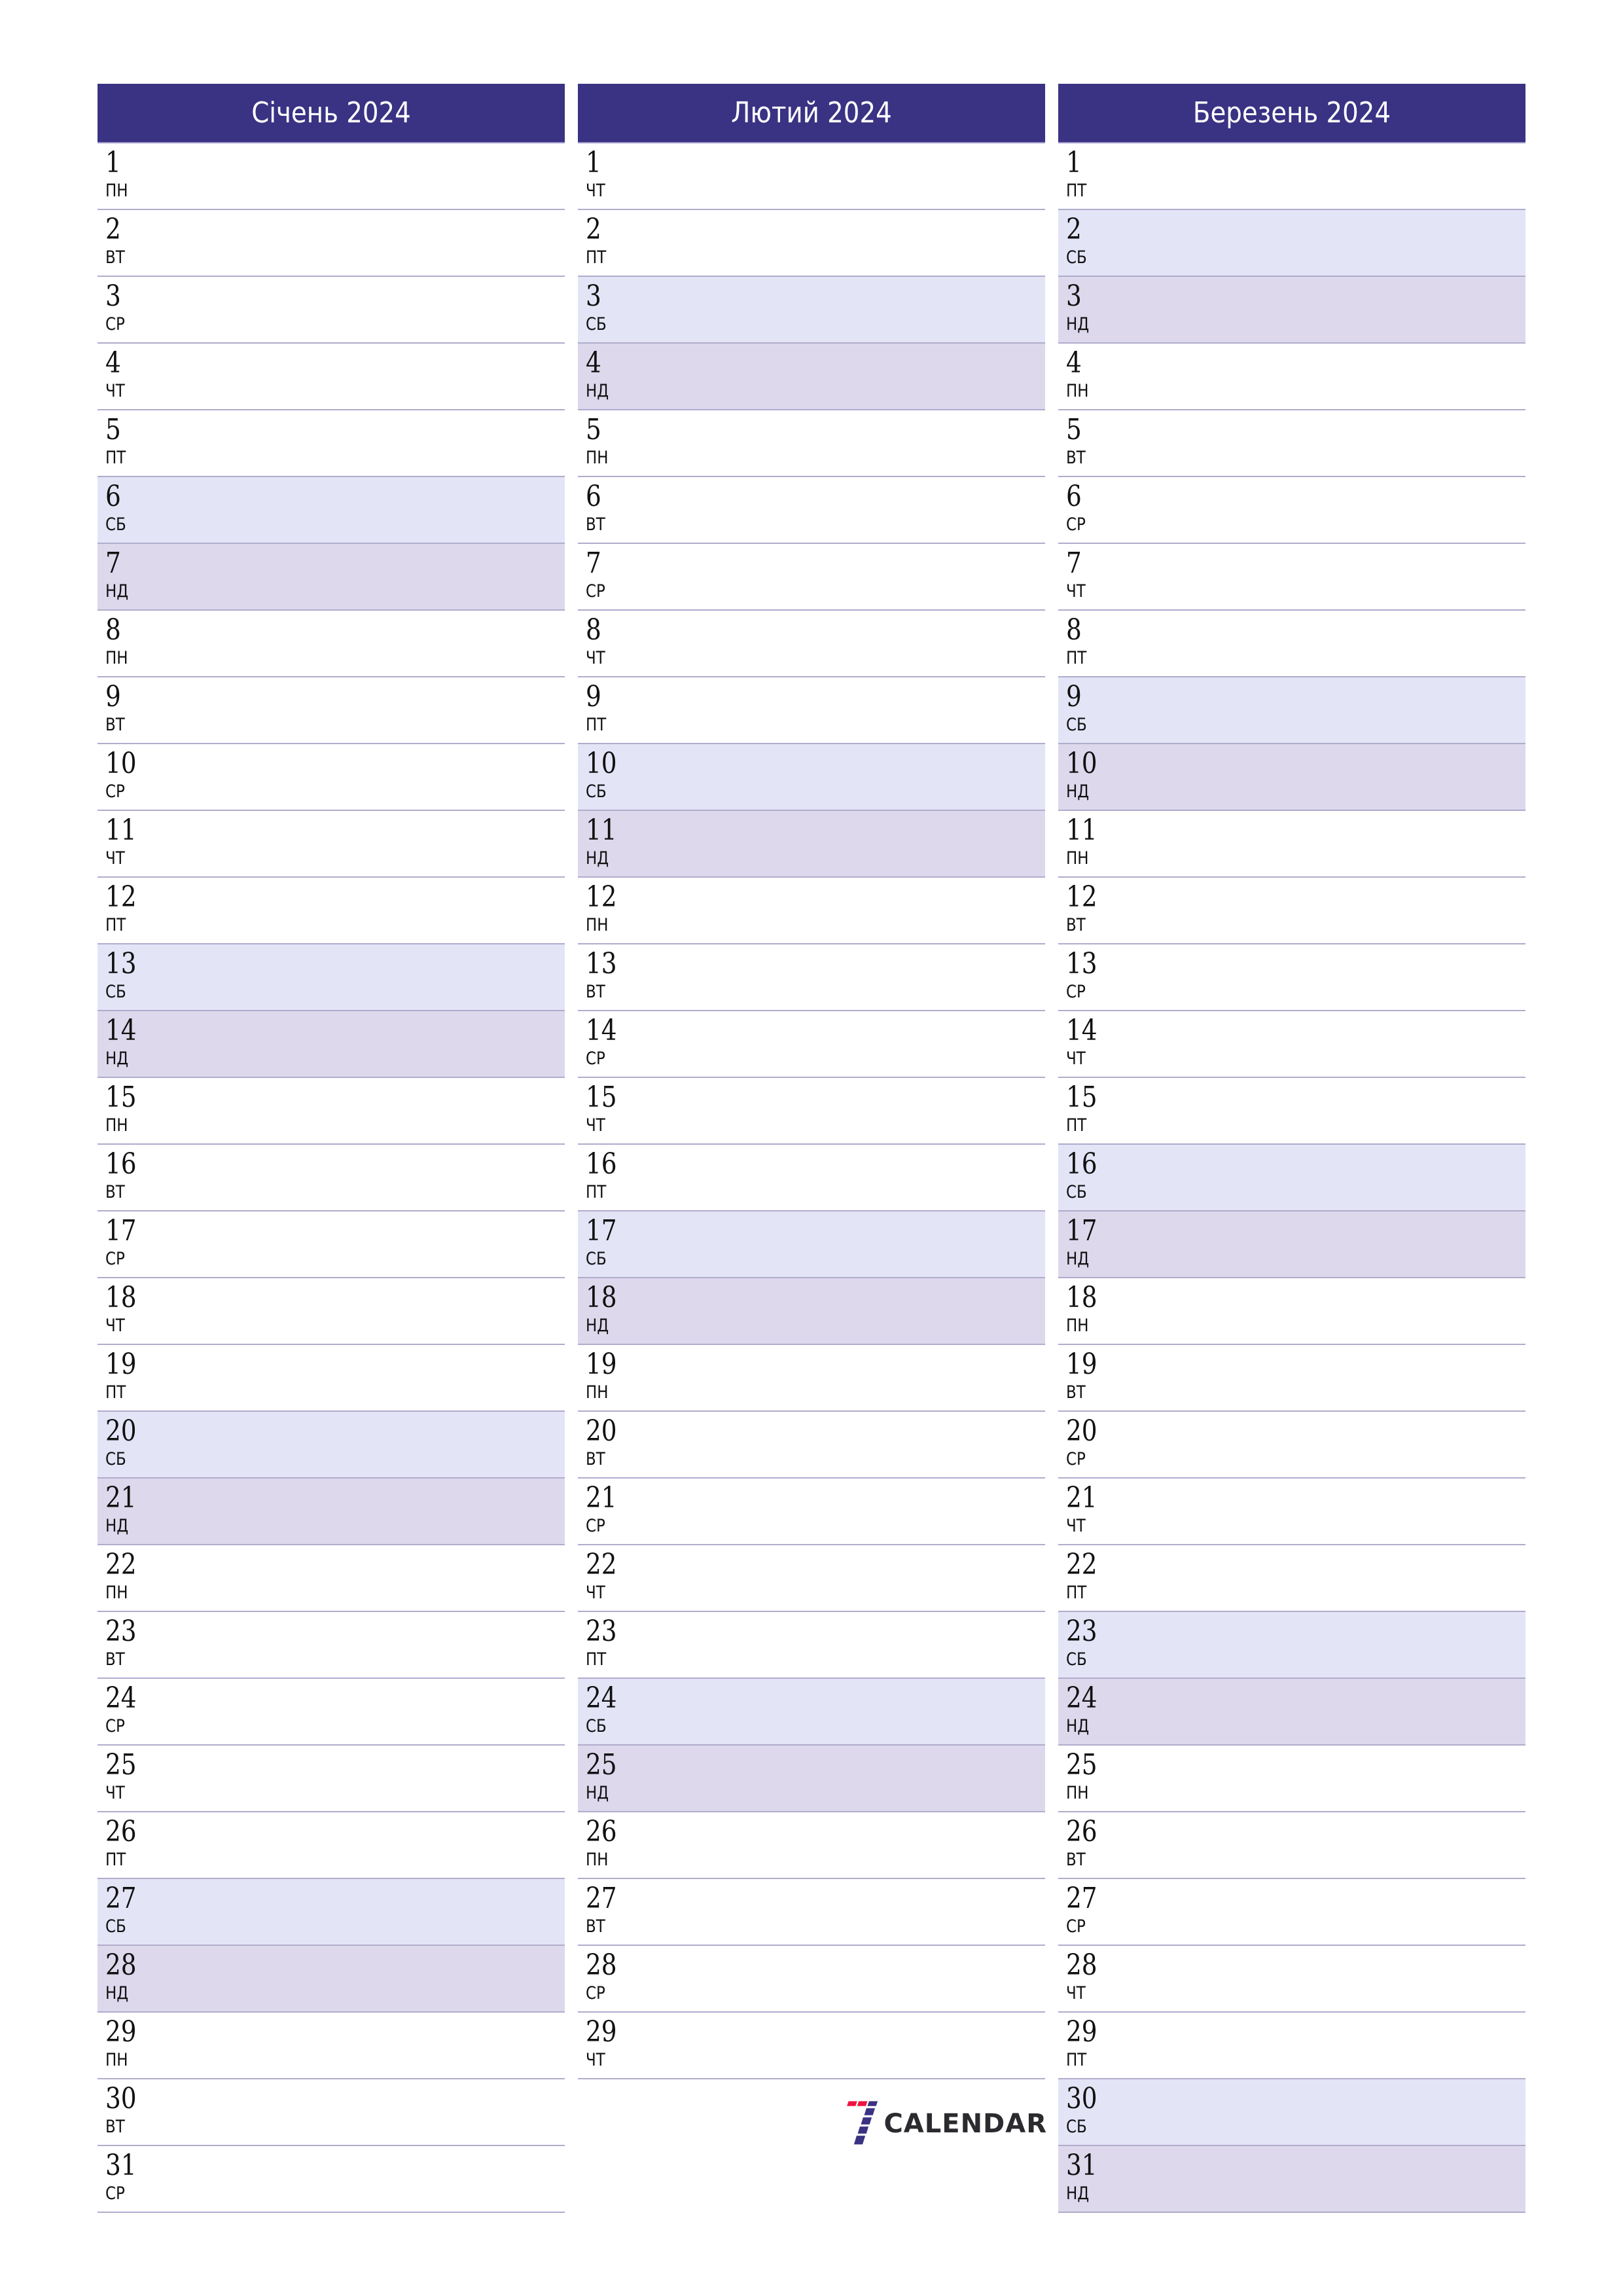 This screenshot has width=1623, height=2296. Describe the element at coordinates (113, 696) in the screenshot. I see `day-number: 9` at that location.